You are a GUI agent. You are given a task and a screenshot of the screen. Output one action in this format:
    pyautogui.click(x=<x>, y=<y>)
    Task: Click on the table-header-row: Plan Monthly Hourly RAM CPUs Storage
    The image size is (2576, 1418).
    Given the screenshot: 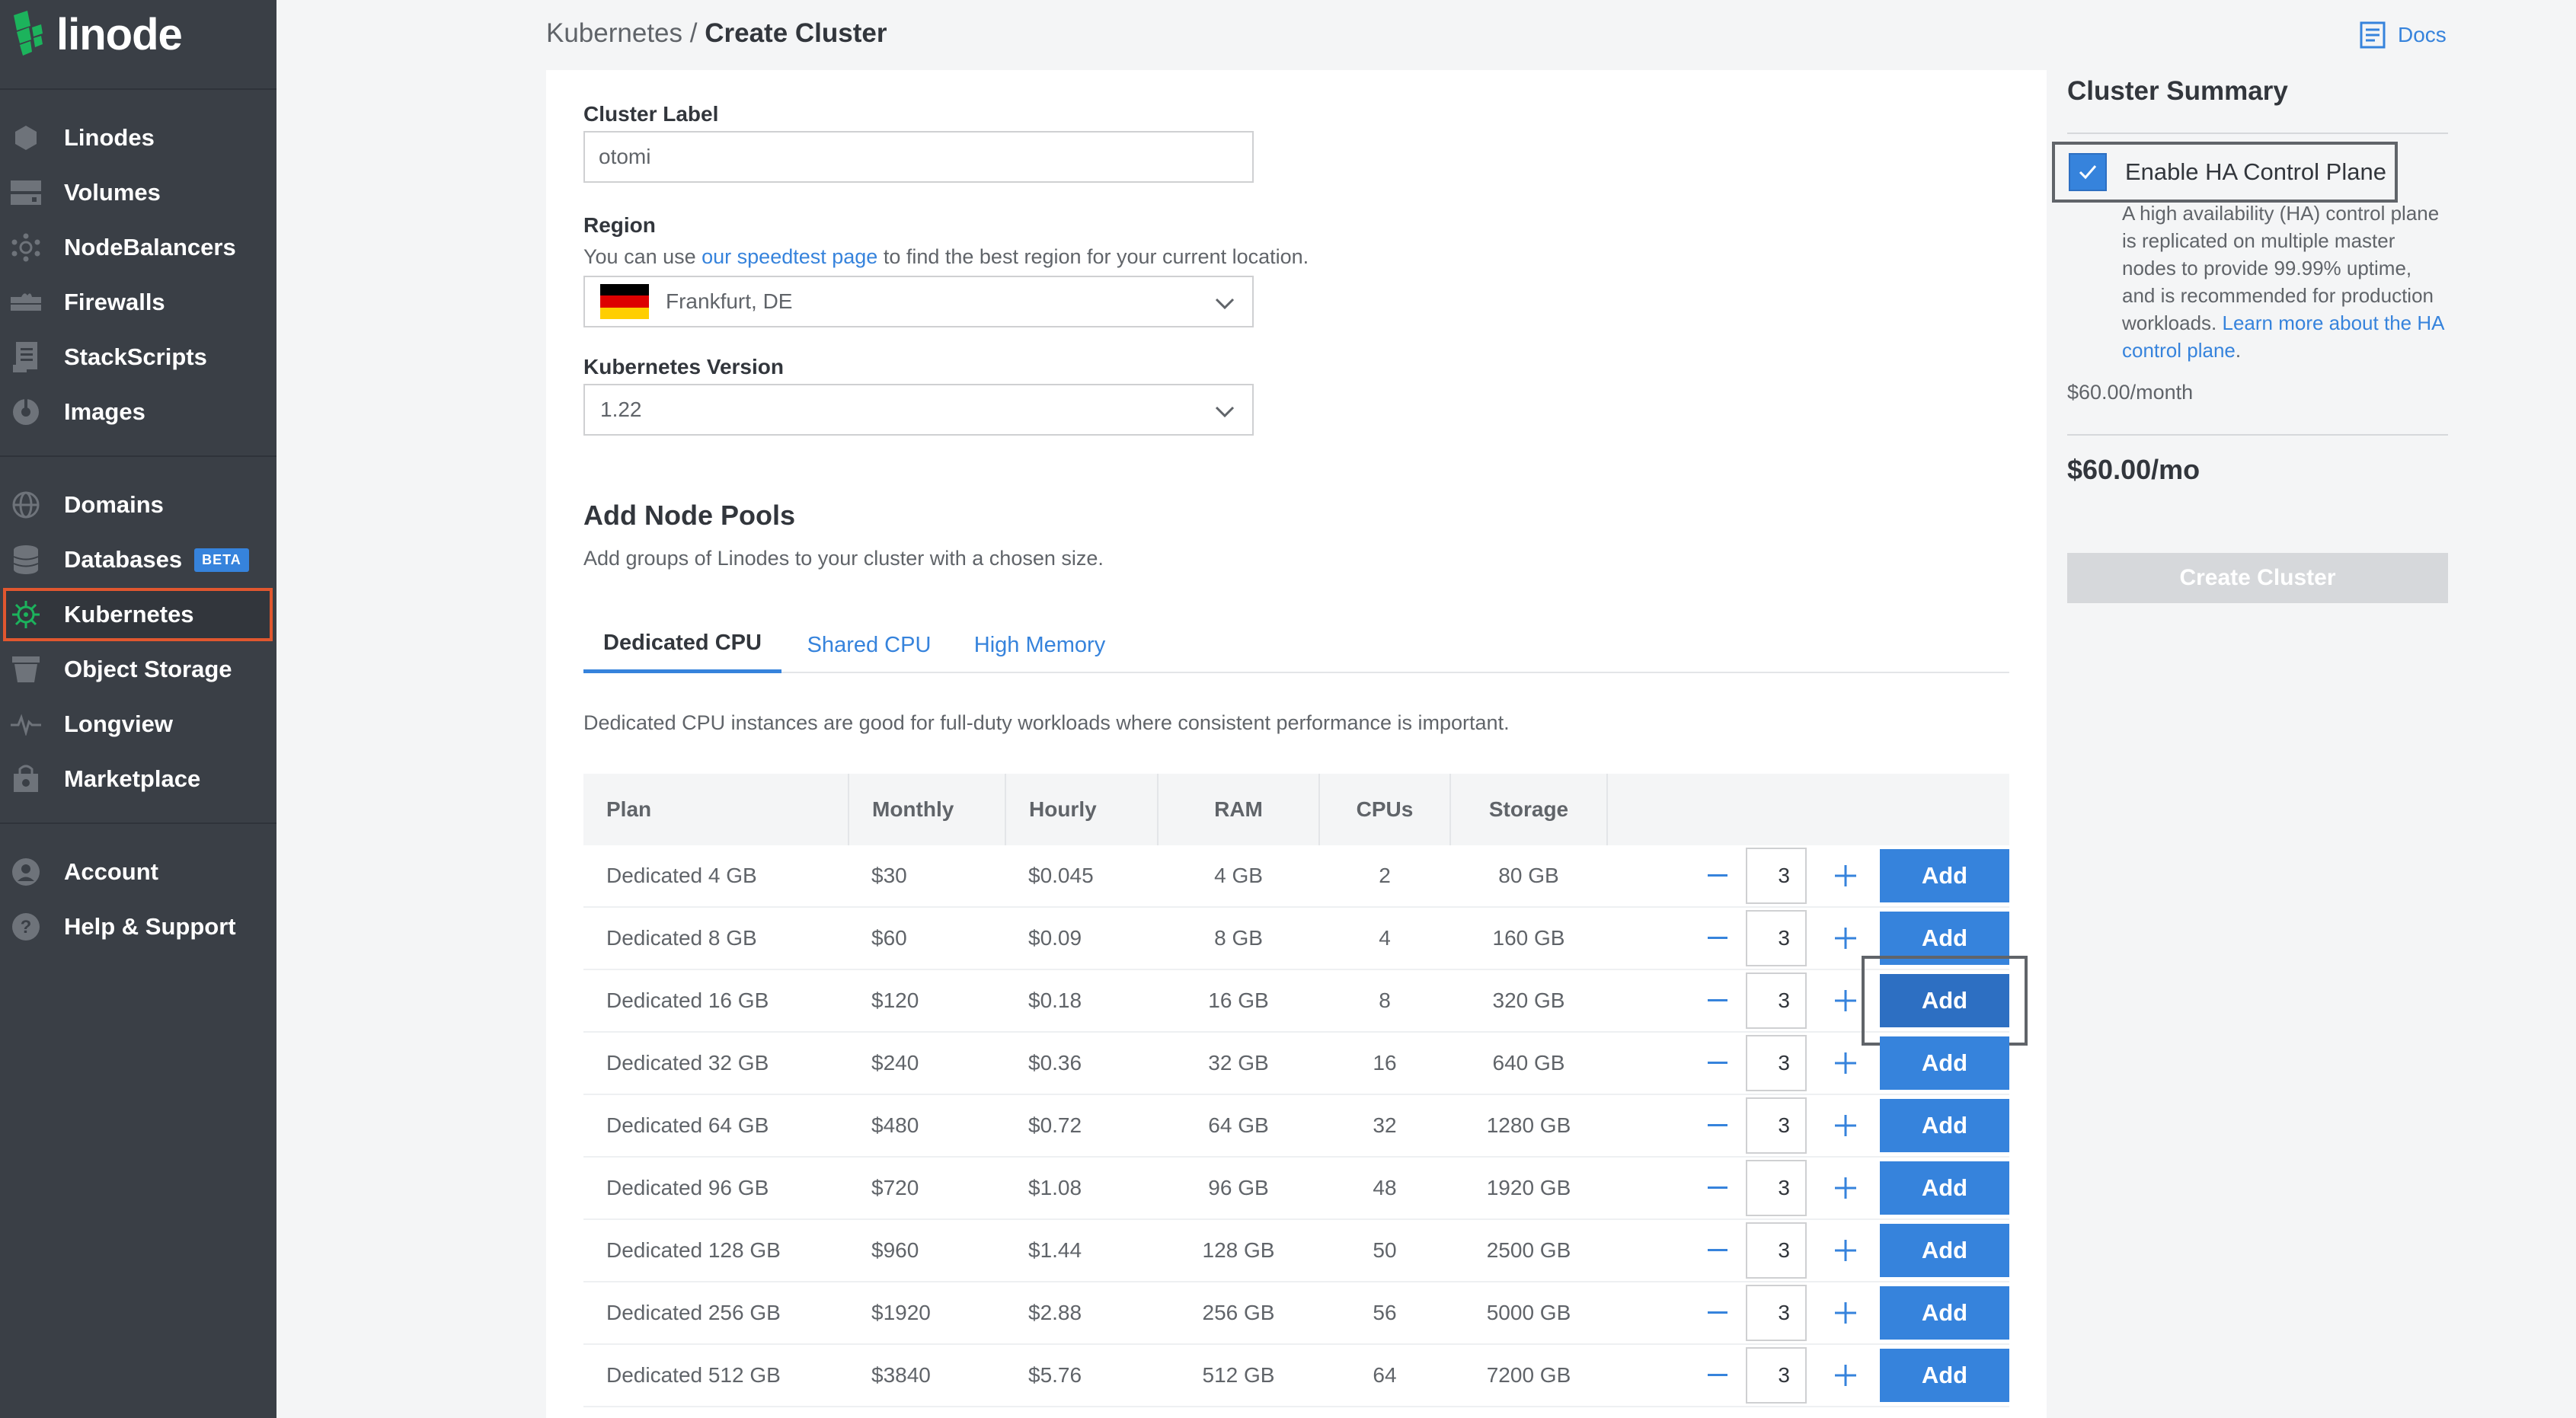 What is the action you would take?
    pyautogui.click(x=1296, y=809)
    